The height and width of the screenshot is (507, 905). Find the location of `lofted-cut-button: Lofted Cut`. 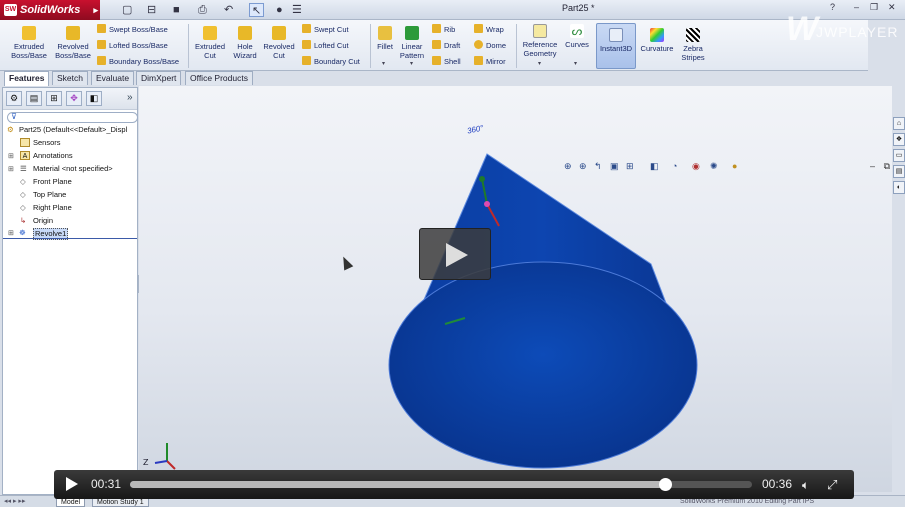

lofted-cut-button: Lofted Cut is located at coordinates (325, 45).